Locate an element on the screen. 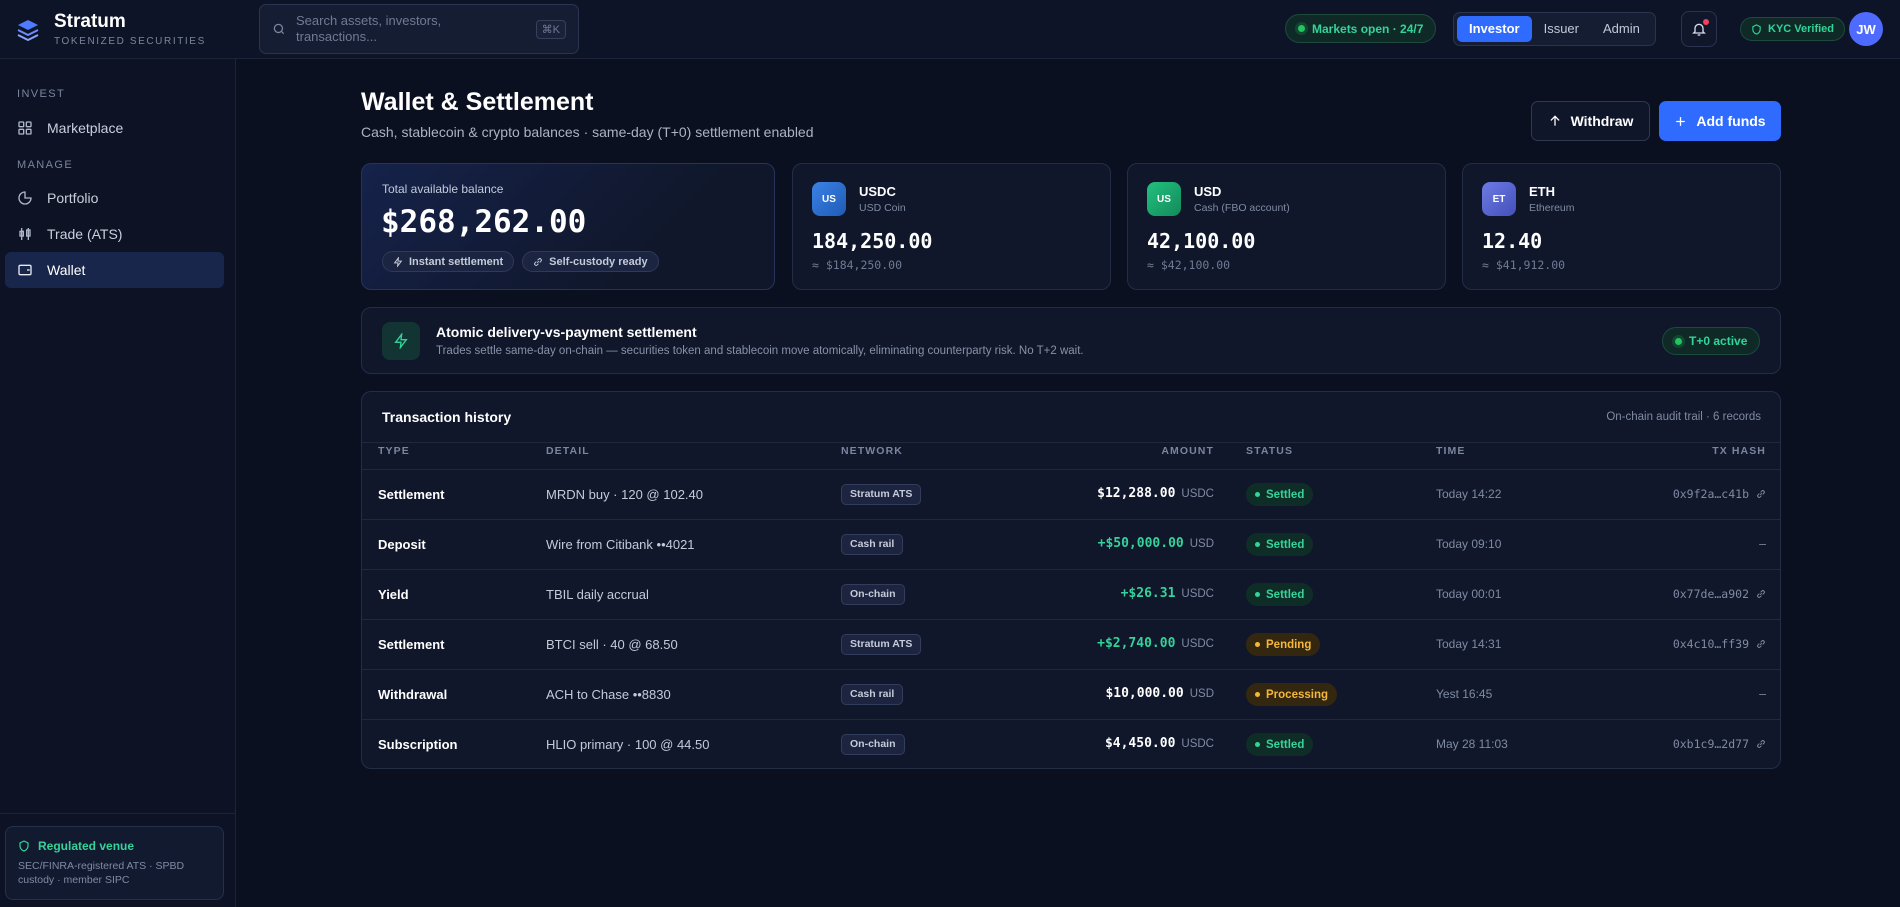 The image size is (1900, 907). tx-type: Deposit is located at coordinates (402, 544).